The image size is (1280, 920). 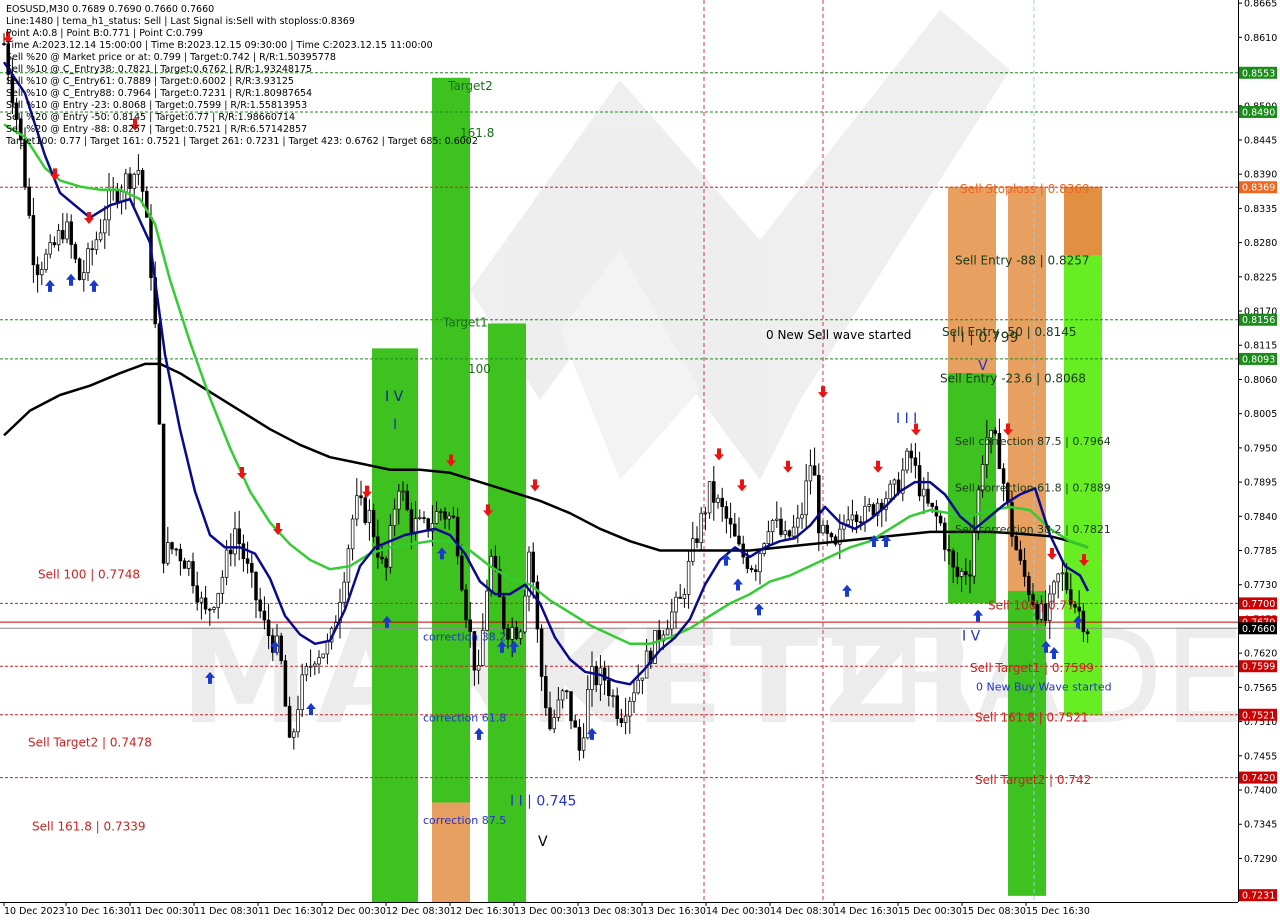 I want to click on chart-label: Sell Target2 | 0.742, so click(x=1033, y=780).